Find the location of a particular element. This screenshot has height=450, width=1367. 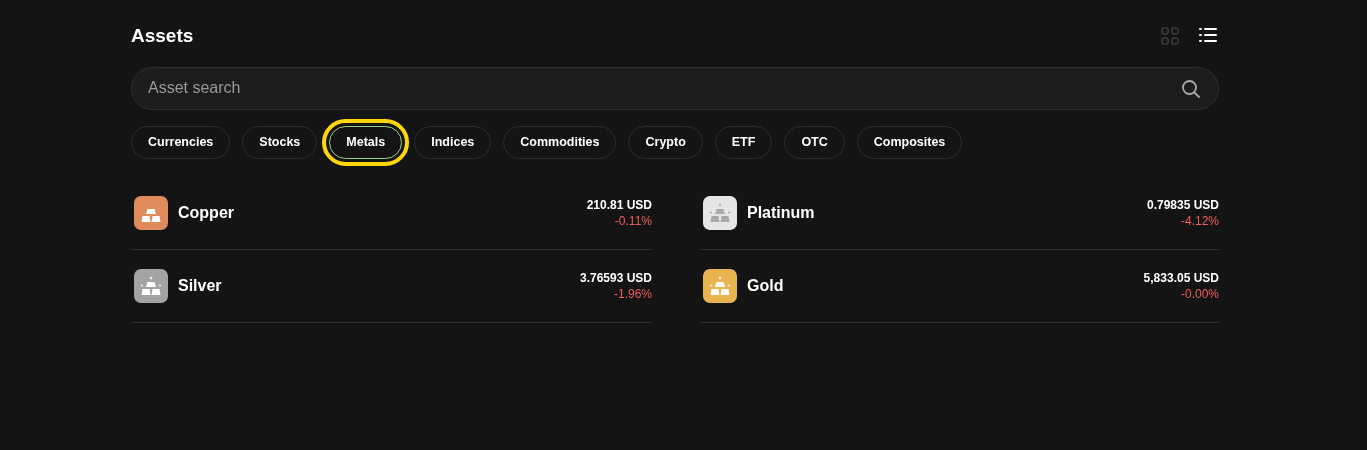

asset-price: 3.76593 USD is located at coordinates (615, 277).